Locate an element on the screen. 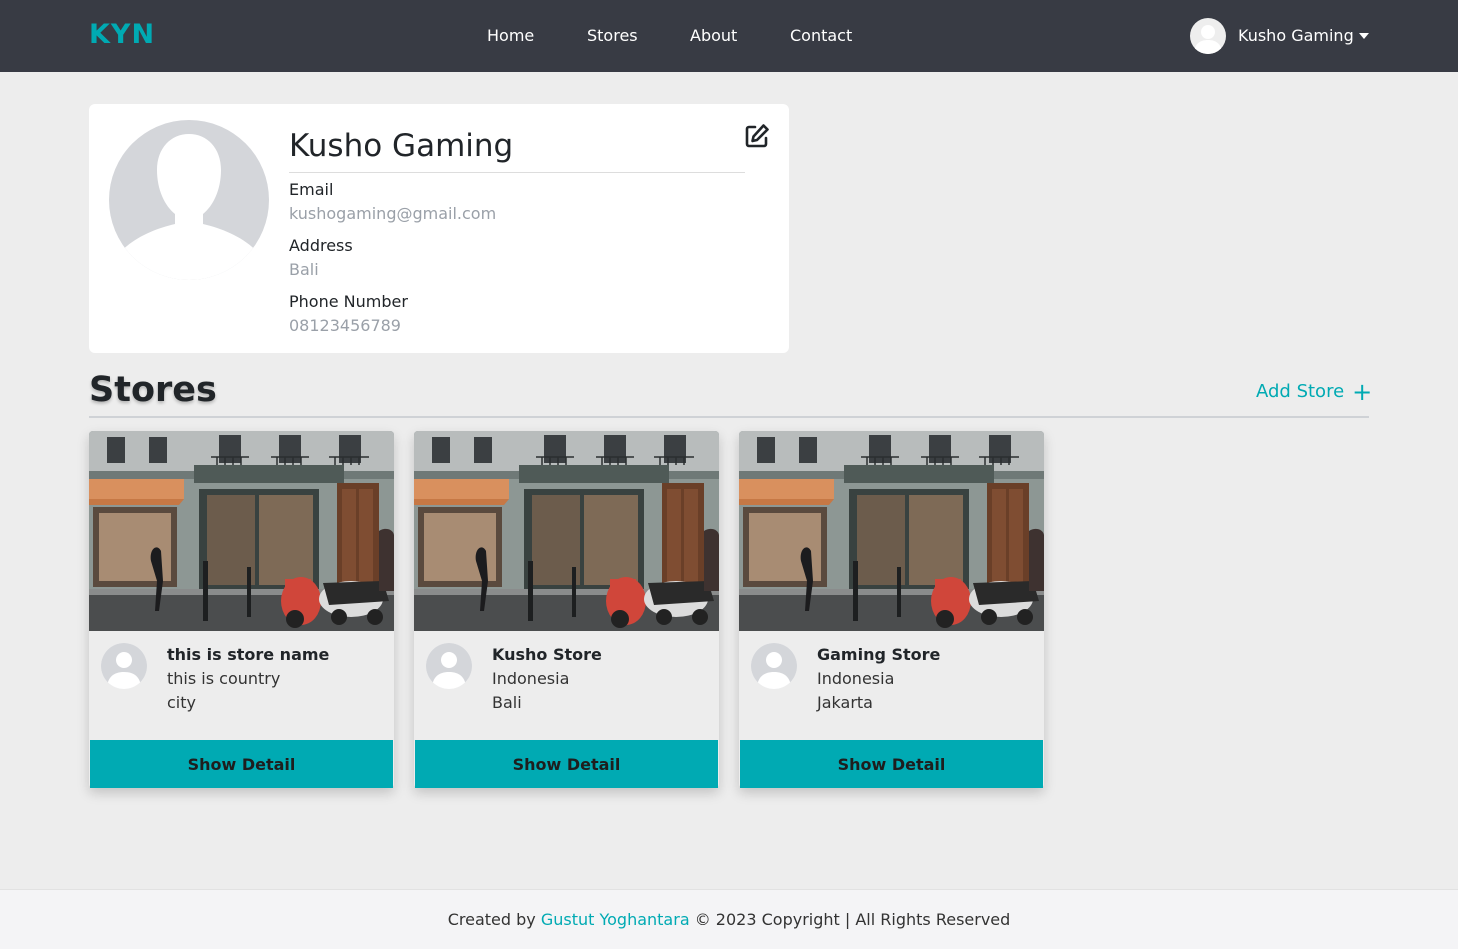  edit-icon is located at coordinates (757, 136).